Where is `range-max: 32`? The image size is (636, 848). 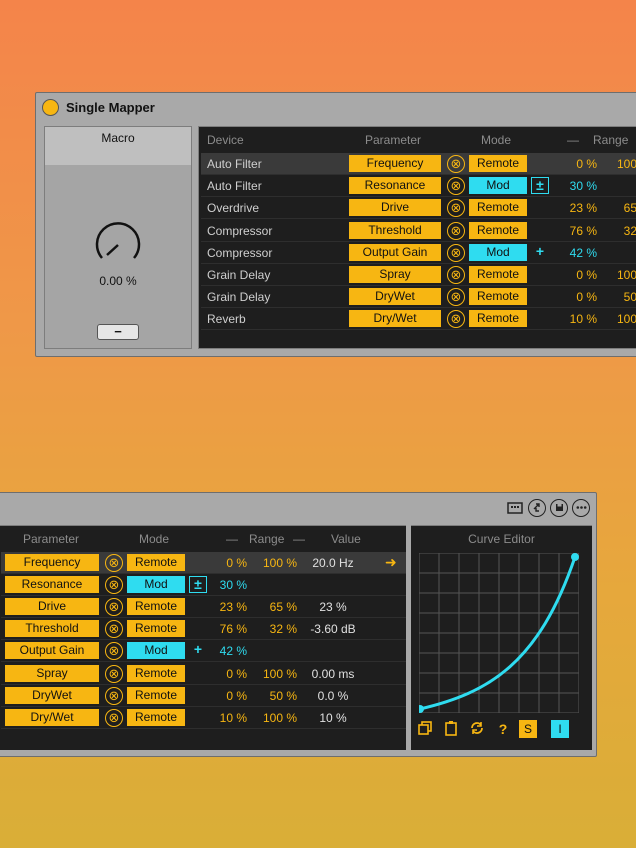 range-max: 32 is located at coordinates (620, 231).